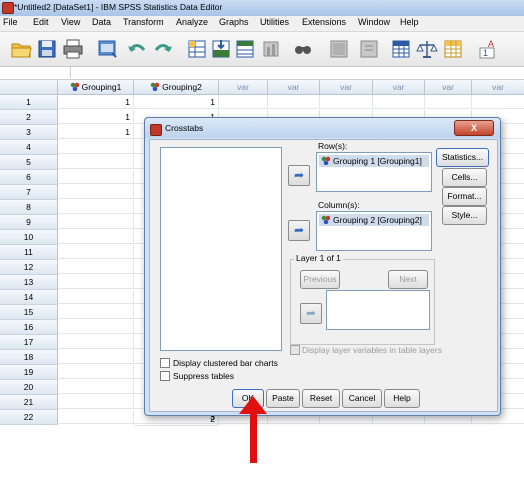 This screenshot has height=477, width=524. What do you see at coordinates (29, 252) in the screenshot?
I see `row-header: 11` at bounding box center [29, 252].